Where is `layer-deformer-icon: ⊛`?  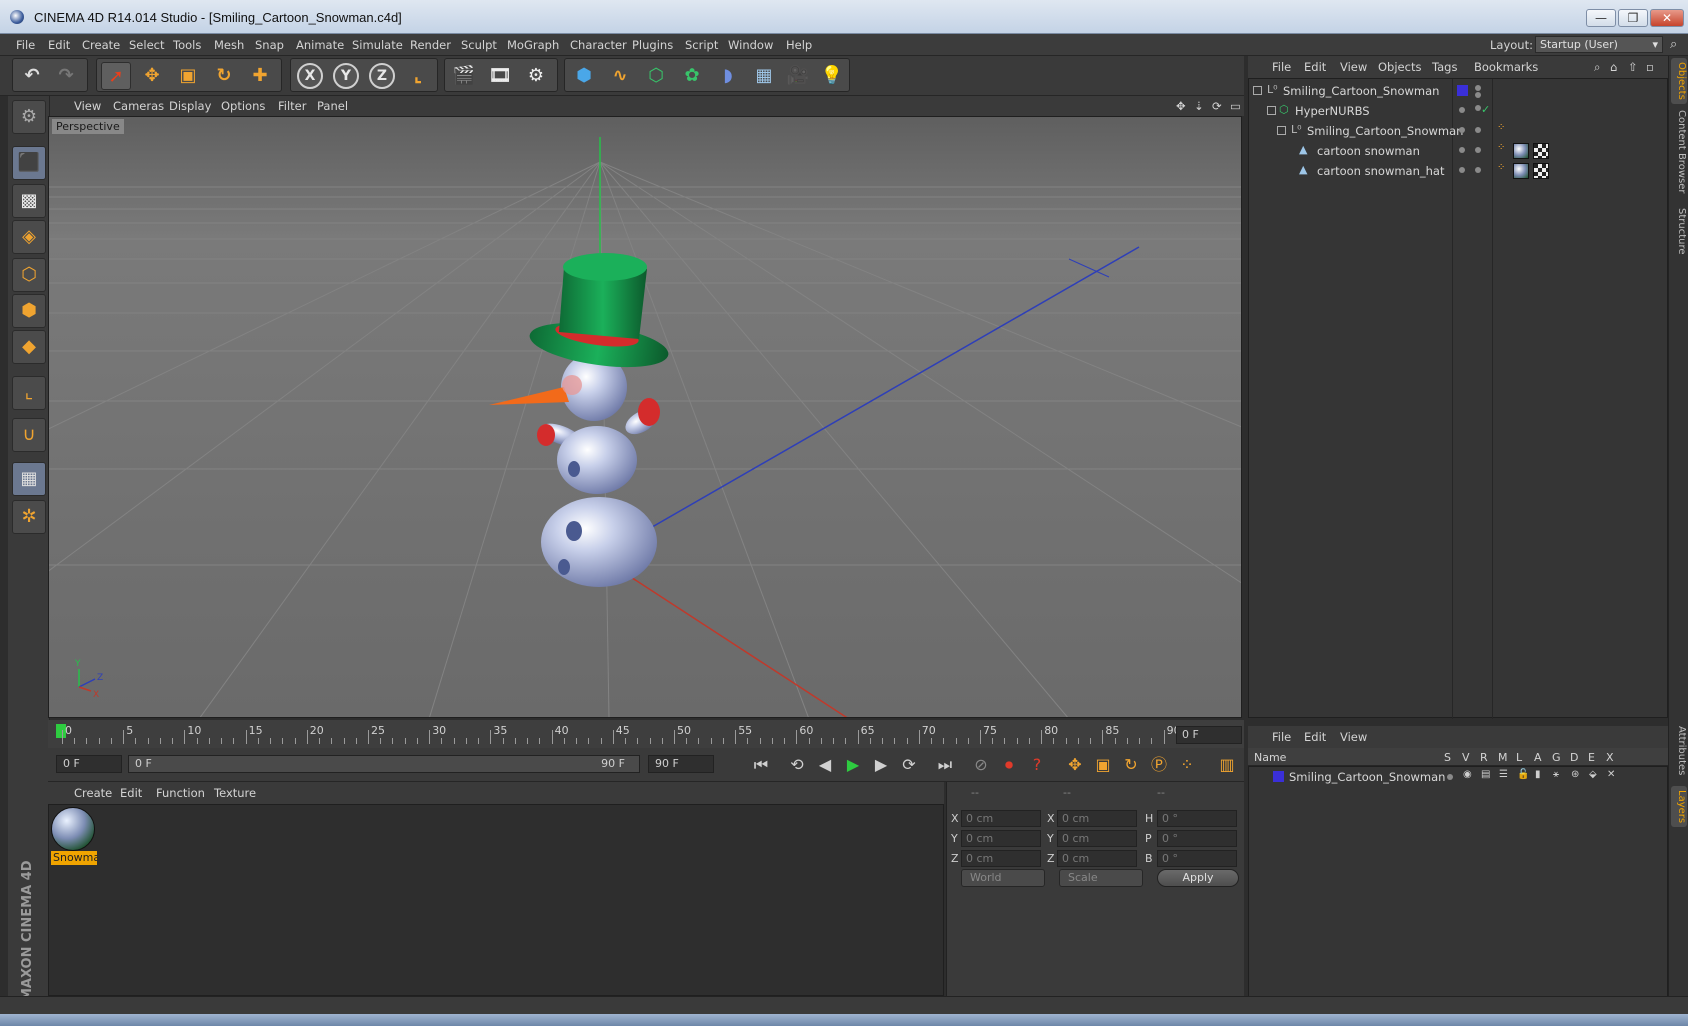
layer-deformer-icon: ⊛ is located at coordinates (1577, 775).